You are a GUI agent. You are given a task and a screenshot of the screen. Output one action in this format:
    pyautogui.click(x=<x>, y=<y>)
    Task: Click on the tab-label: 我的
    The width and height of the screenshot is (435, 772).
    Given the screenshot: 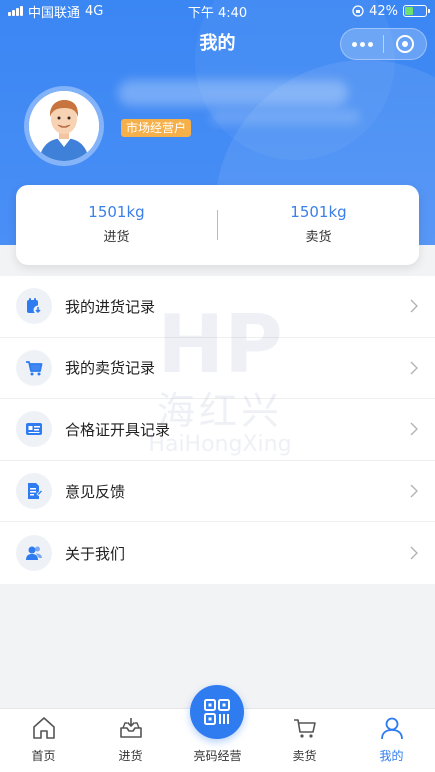 What is the action you would take?
    pyautogui.click(x=391, y=756)
    